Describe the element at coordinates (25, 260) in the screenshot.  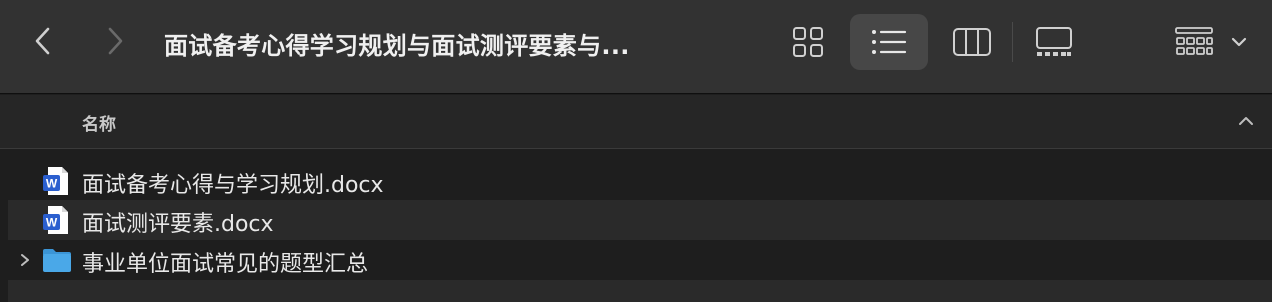
I see `disclosure-triangle-icon` at that location.